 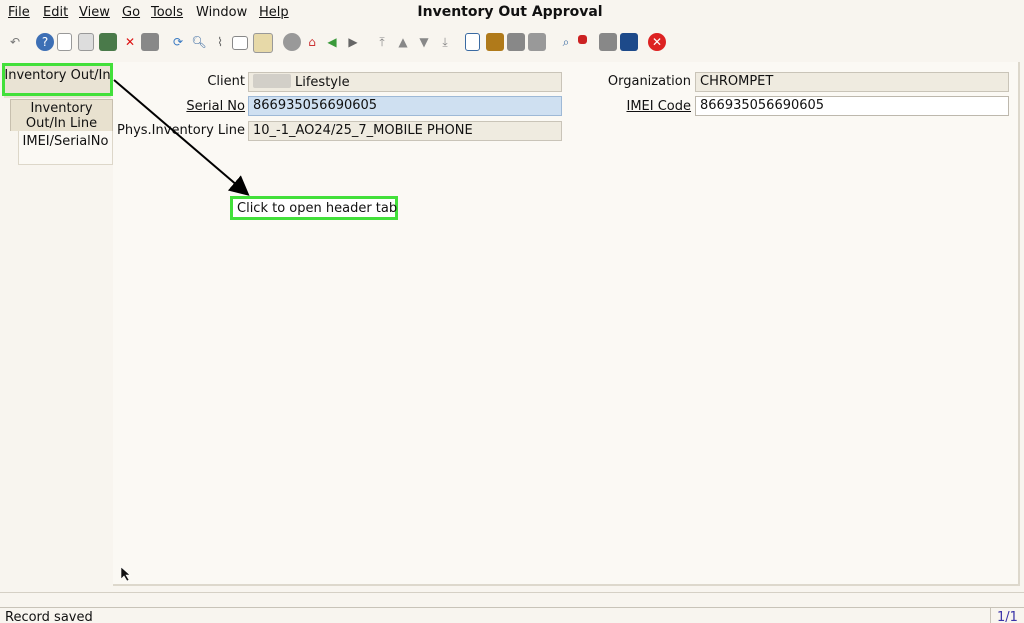 I want to click on record-page-indicator: 1/1, so click(x=1007, y=615).